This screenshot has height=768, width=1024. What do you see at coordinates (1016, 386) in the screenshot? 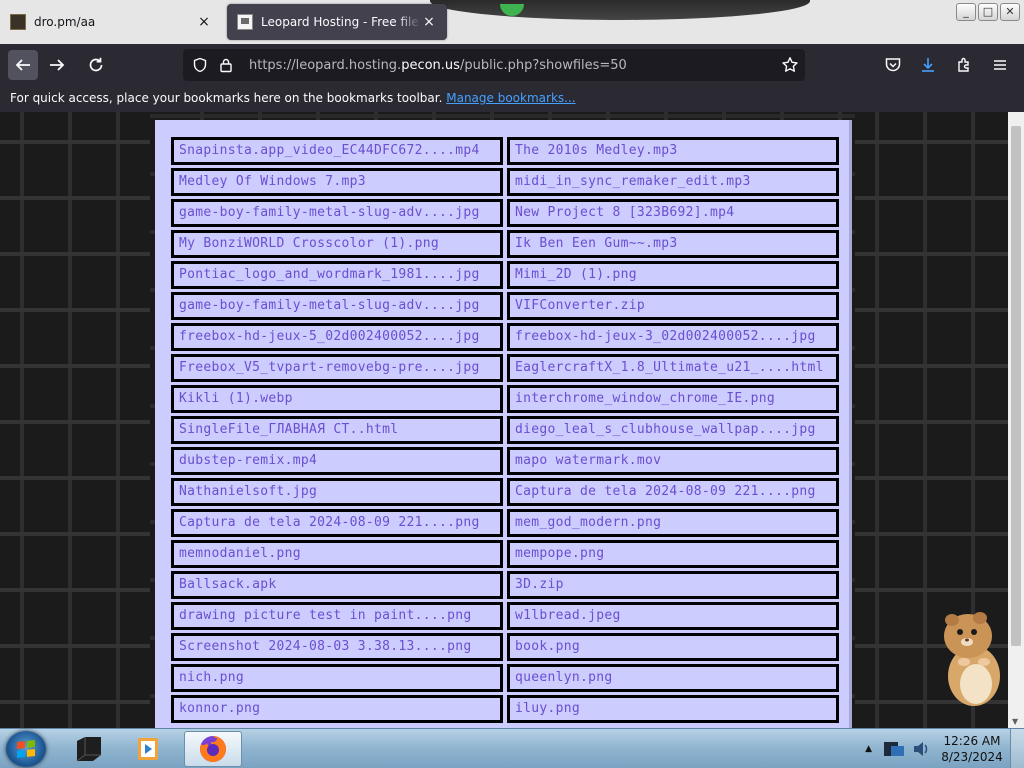
I see `scrollbar-thumb` at bounding box center [1016, 386].